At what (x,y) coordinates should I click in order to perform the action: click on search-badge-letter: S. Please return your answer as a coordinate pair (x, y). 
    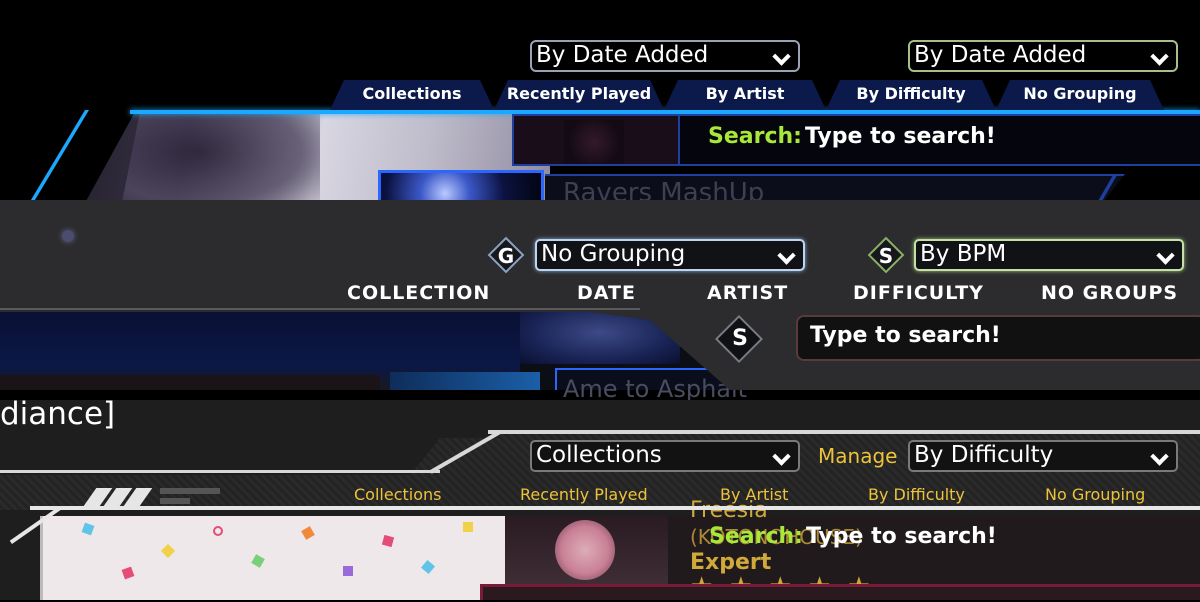
    Looking at the image, I should click on (740, 338).